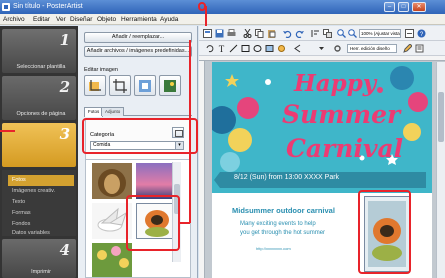 Image resolution: width=445 pixels, height=278 pixels. Describe the element at coordinates (206, 16) in the screenshot. I see `callout-line-top` at that location.